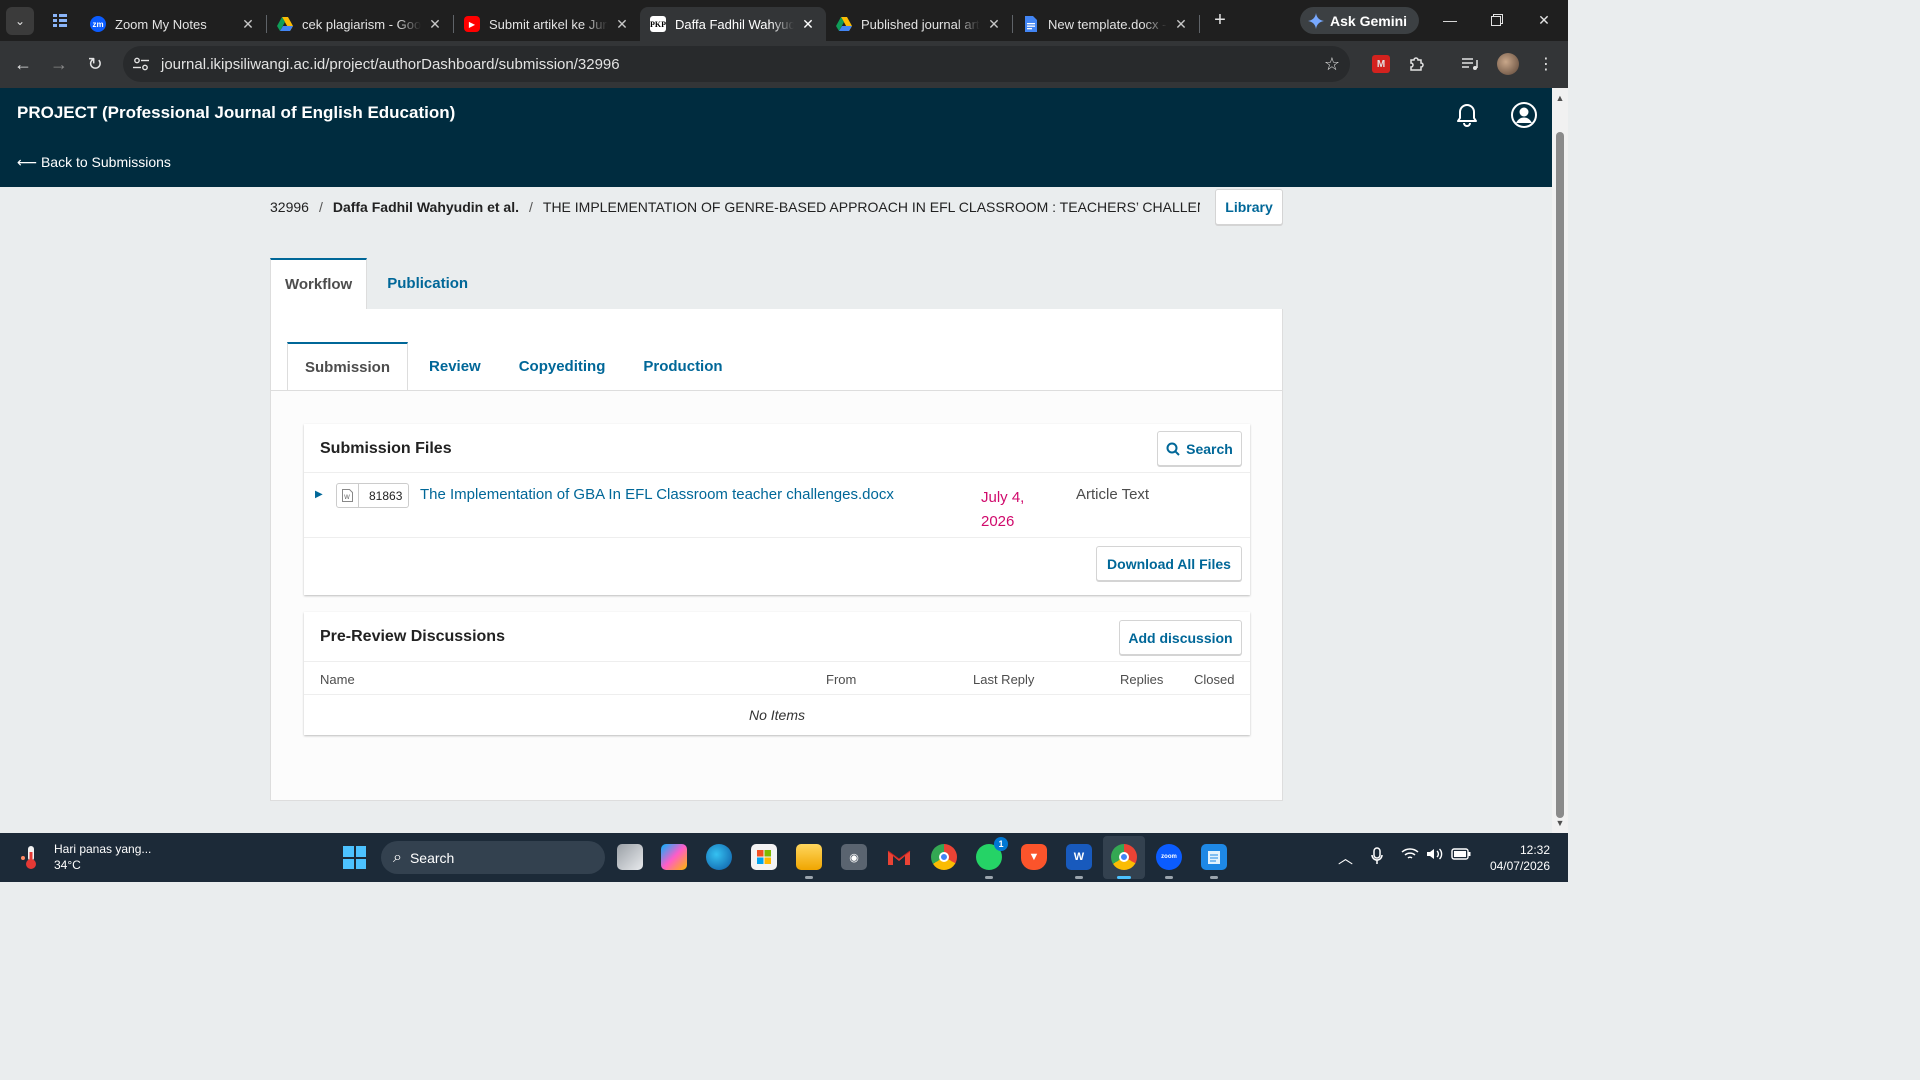 This screenshot has height=1080, width=1920. Describe the element at coordinates (1560, 98) in the screenshot. I see `scroll-up-arrow-icon: ▲` at that location.